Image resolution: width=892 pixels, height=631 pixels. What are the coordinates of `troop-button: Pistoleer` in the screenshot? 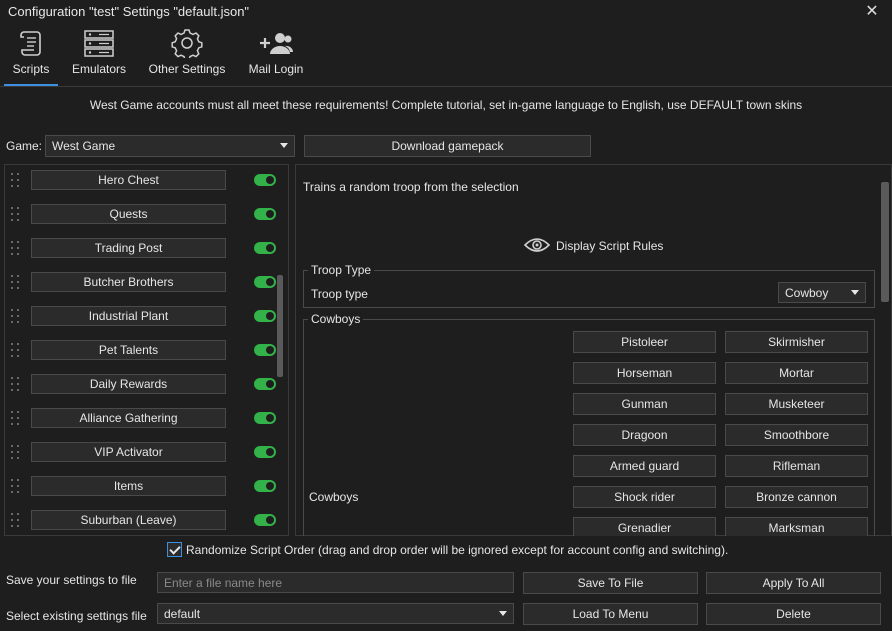 It's located at (644, 342).